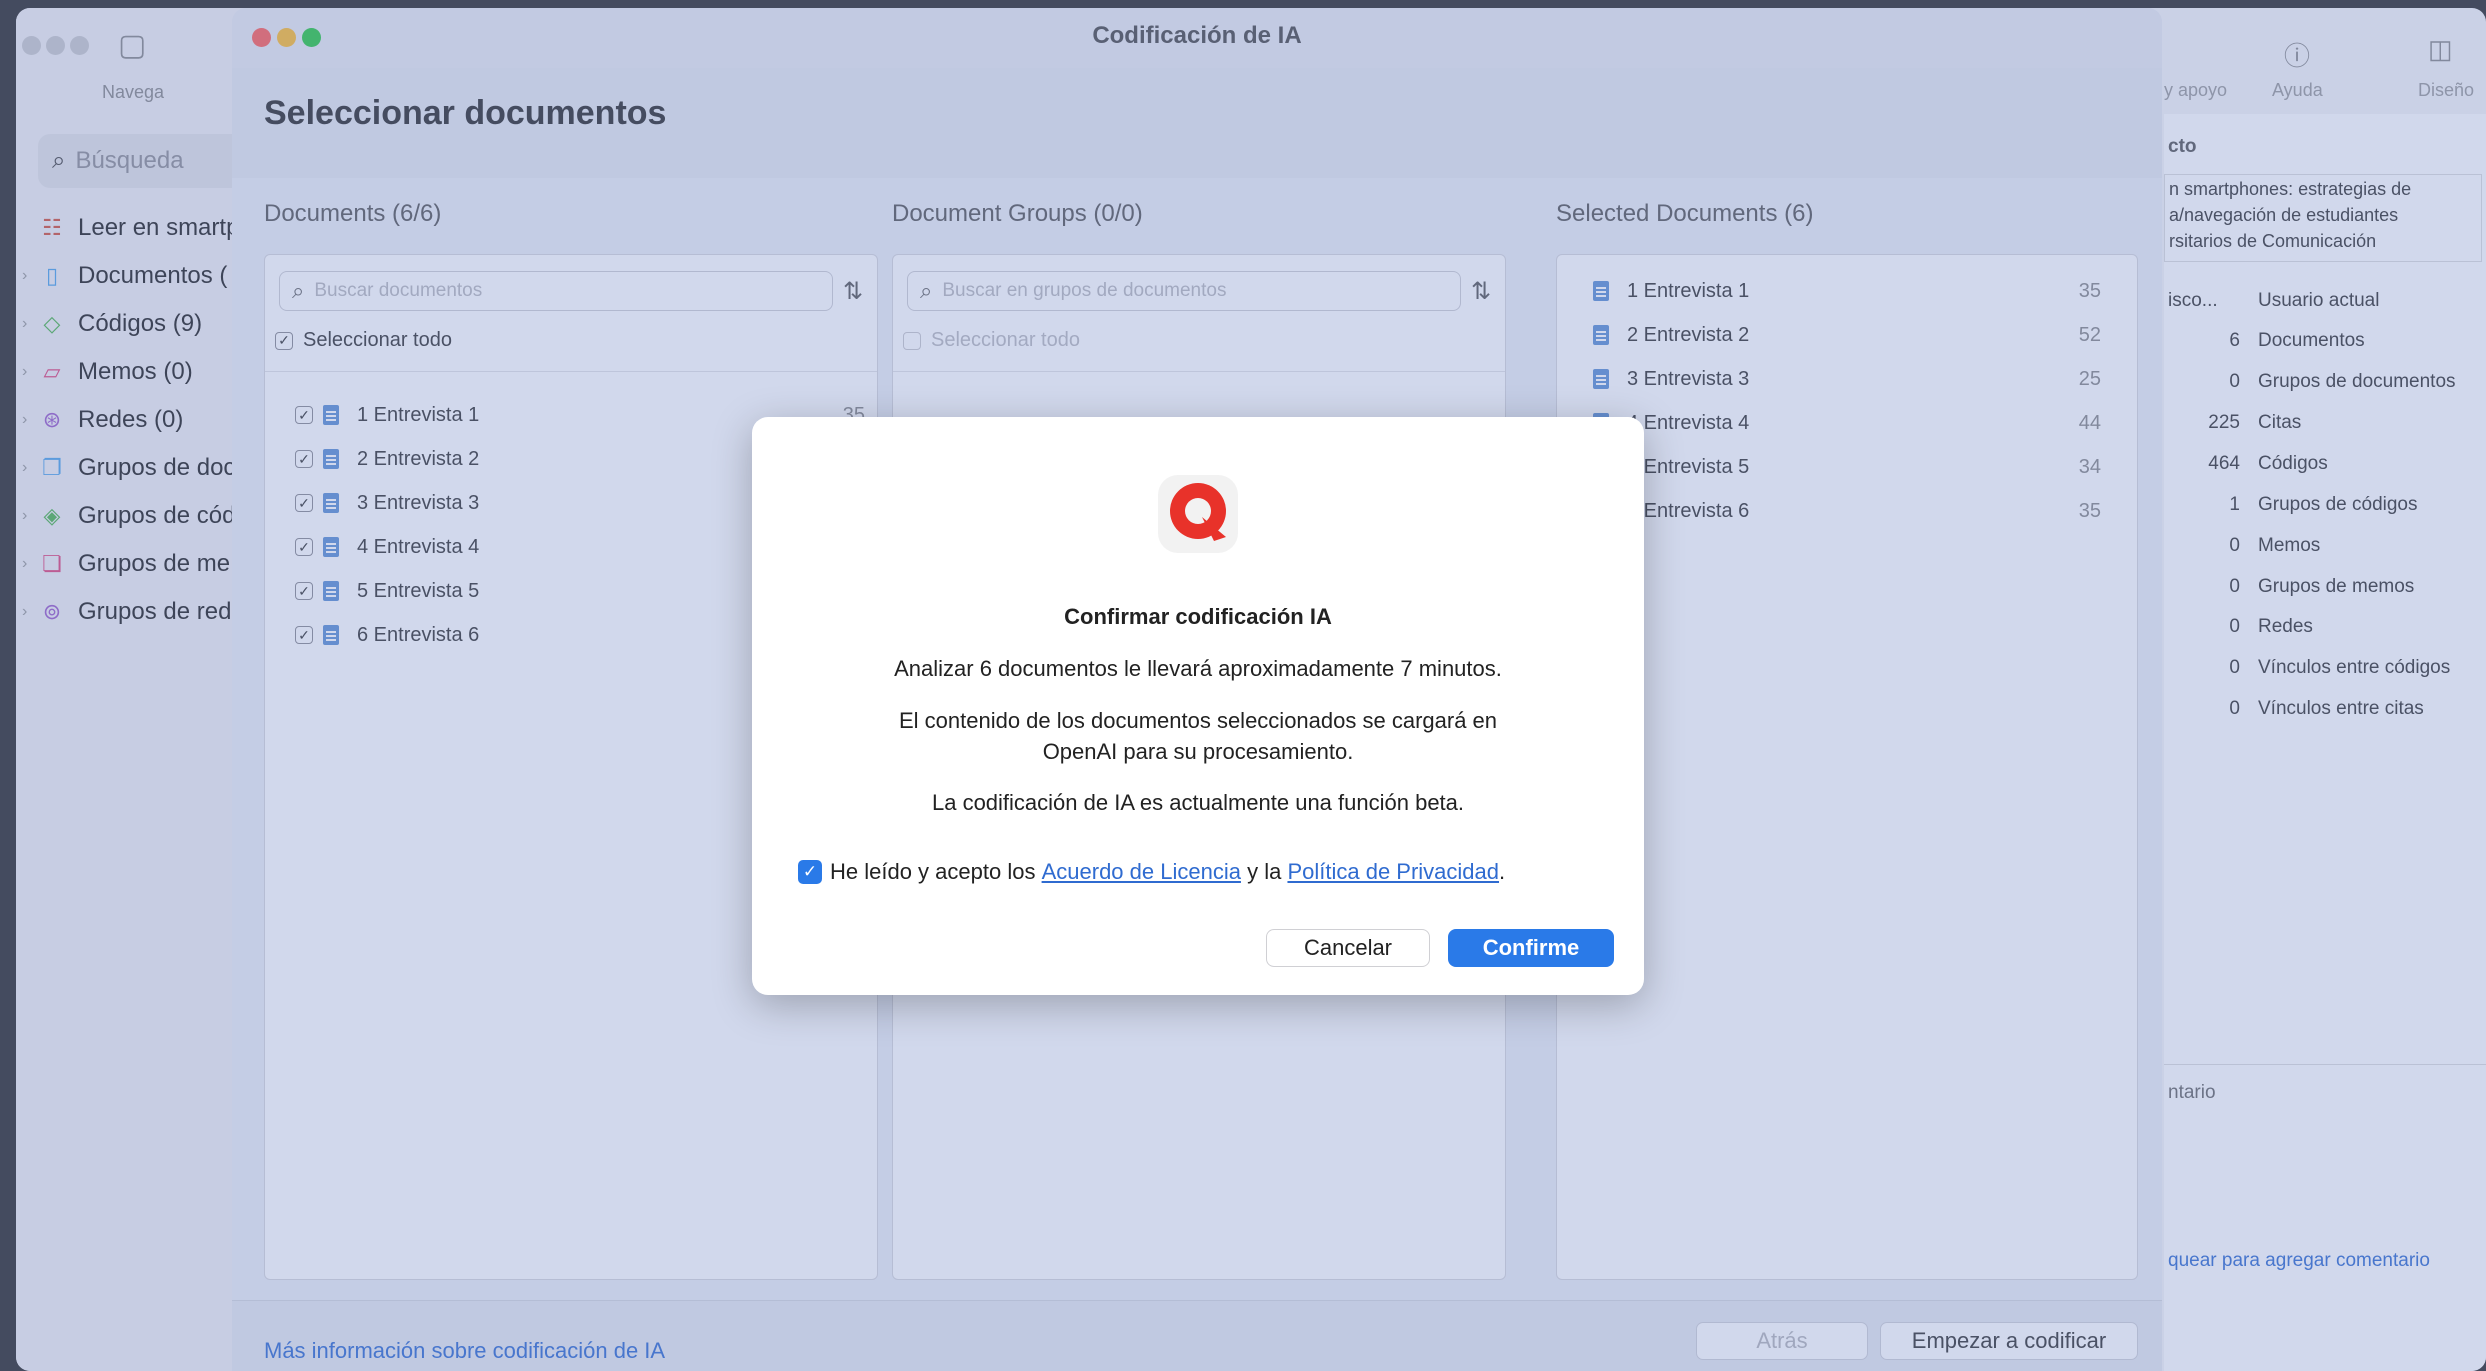 The image size is (2486, 1371). What do you see at coordinates (1198, 616) in the screenshot?
I see `dialog-title: Confirmar codificación IA` at bounding box center [1198, 616].